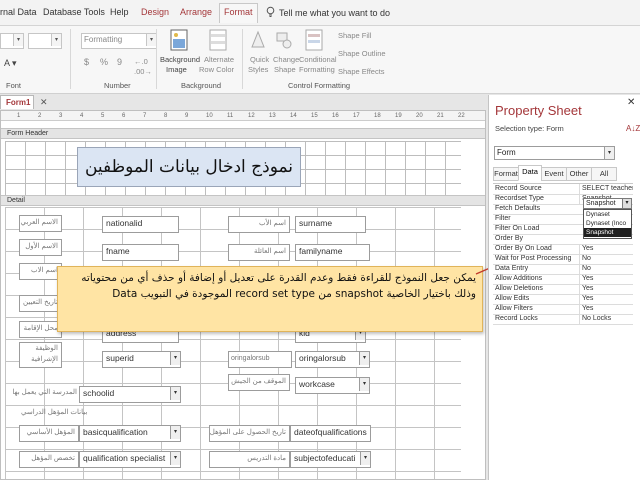 This screenshot has height=480, width=640. What do you see at coordinates (249, 459) in the screenshot?
I see `teaching-subject-label: مادة التدريس` at bounding box center [249, 459].